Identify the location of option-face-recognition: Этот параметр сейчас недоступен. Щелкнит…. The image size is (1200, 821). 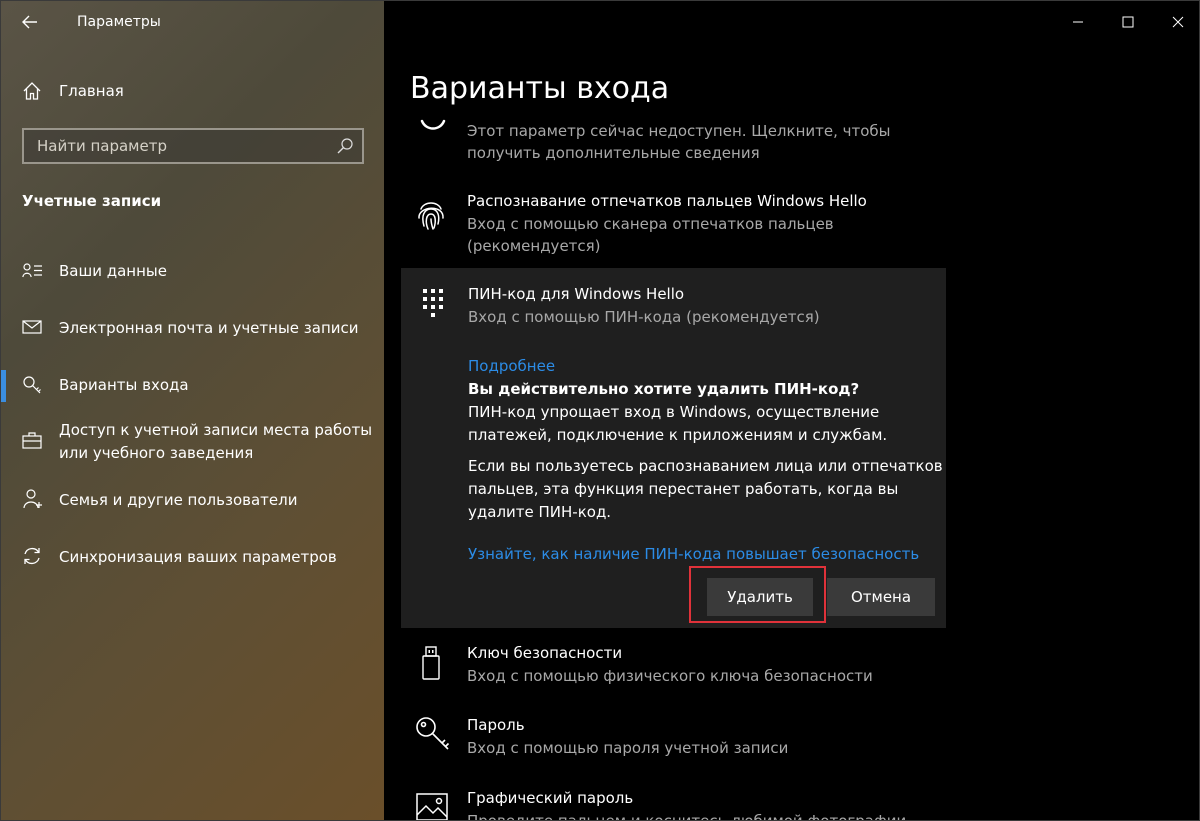
(690, 144).